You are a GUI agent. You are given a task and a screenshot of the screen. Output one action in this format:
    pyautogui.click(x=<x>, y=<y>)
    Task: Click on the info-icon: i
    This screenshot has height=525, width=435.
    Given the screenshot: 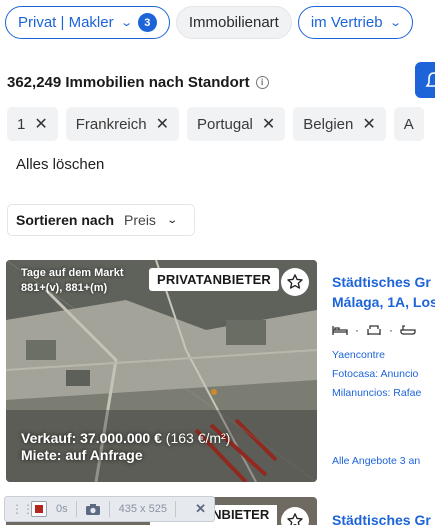 What is the action you would take?
    pyautogui.click(x=262, y=82)
    